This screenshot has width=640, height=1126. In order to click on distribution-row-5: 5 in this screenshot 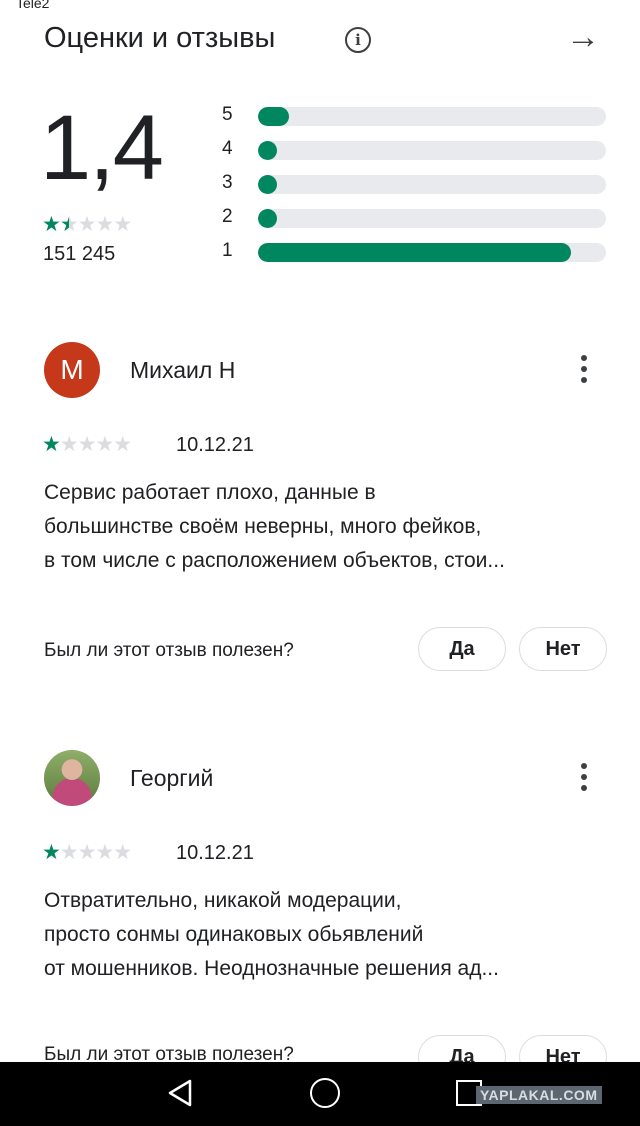, I will do `click(417, 121)`.